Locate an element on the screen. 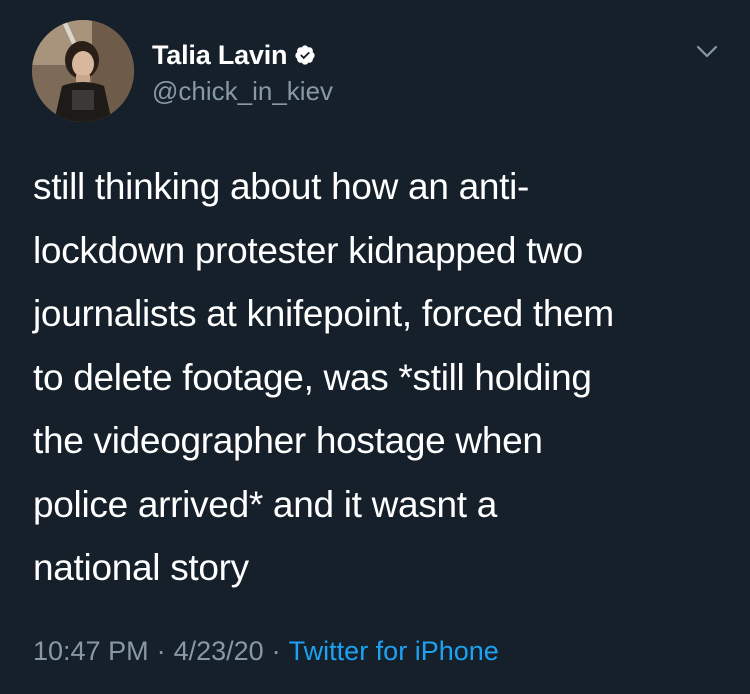  author-block: Talia Lavin @chick_in_kiev is located at coordinates (242, 72).